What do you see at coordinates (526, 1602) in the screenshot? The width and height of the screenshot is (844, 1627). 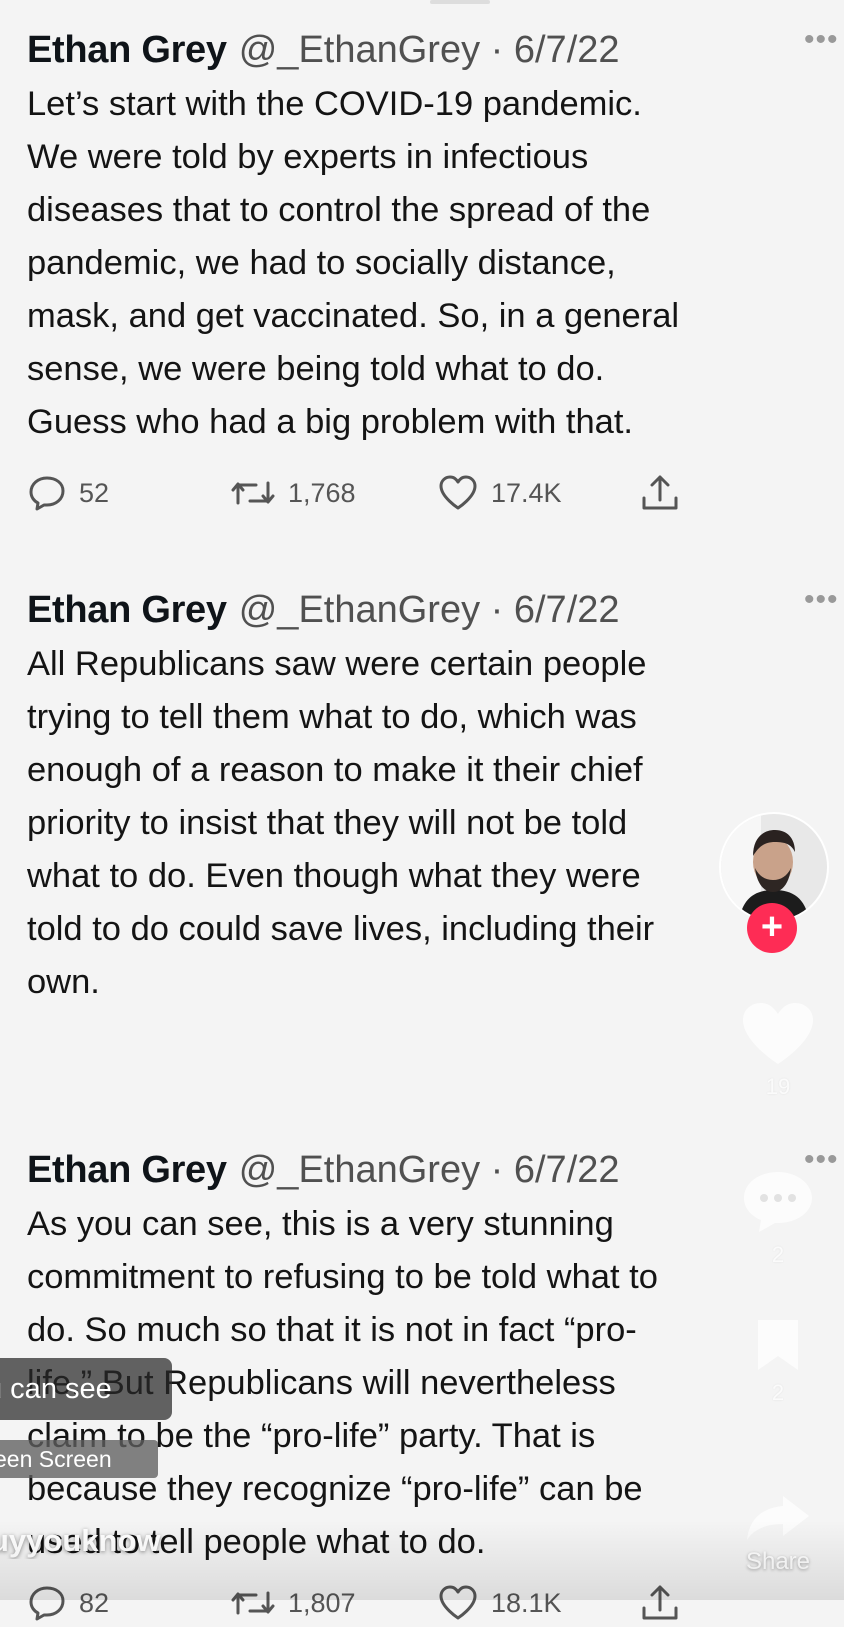 I see `like-count: 18.1K` at bounding box center [526, 1602].